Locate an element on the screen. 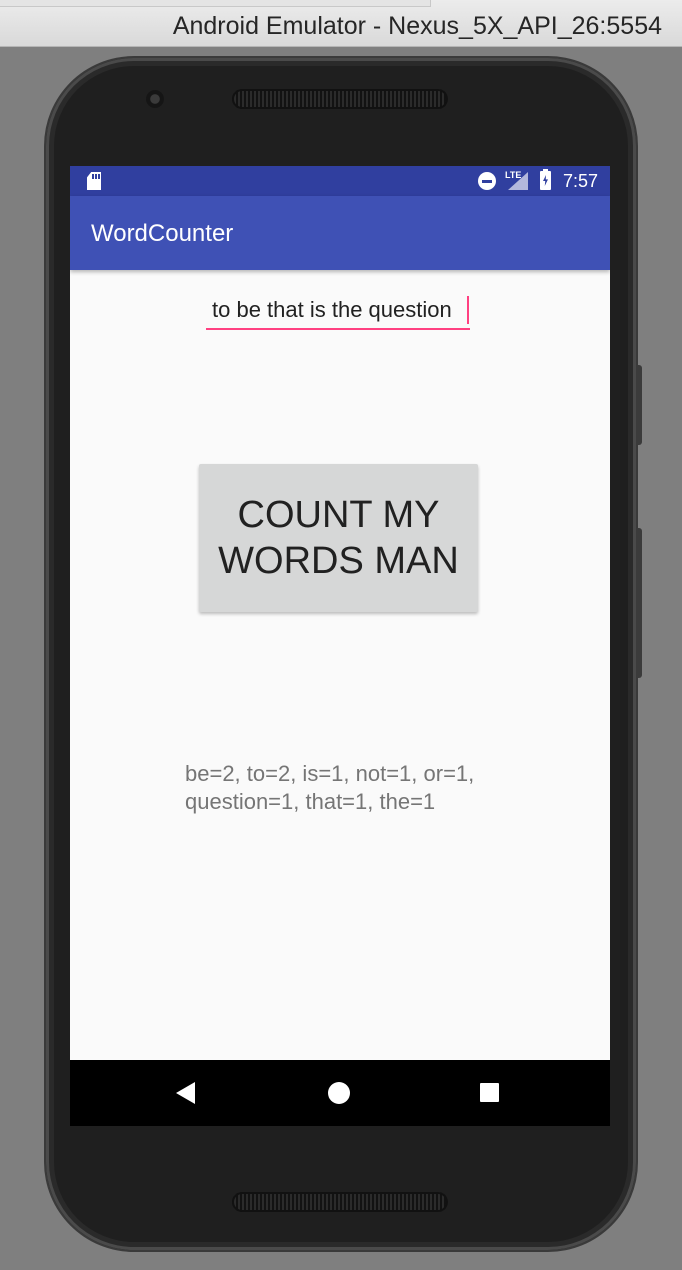 The image size is (682, 1270). top-speaker-grille is located at coordinates (340, 99).